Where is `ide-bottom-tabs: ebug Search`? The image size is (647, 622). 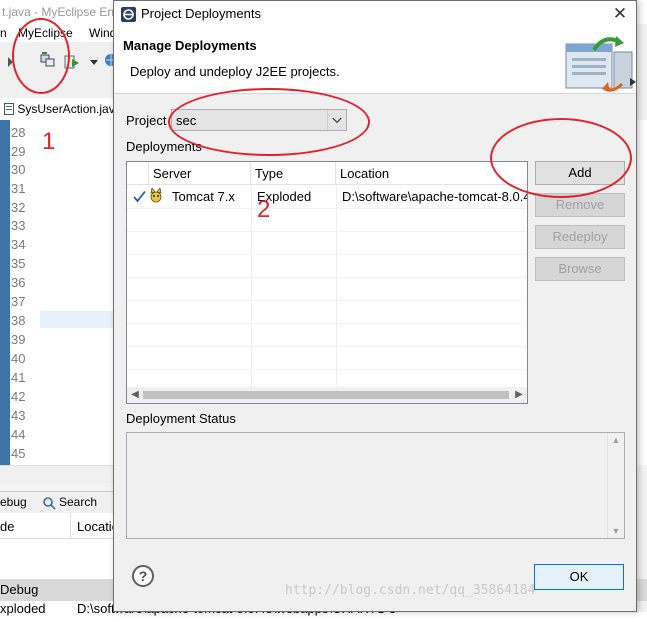 ide-bottom-tabs: ebug Search is located at coordinates (60, 502).